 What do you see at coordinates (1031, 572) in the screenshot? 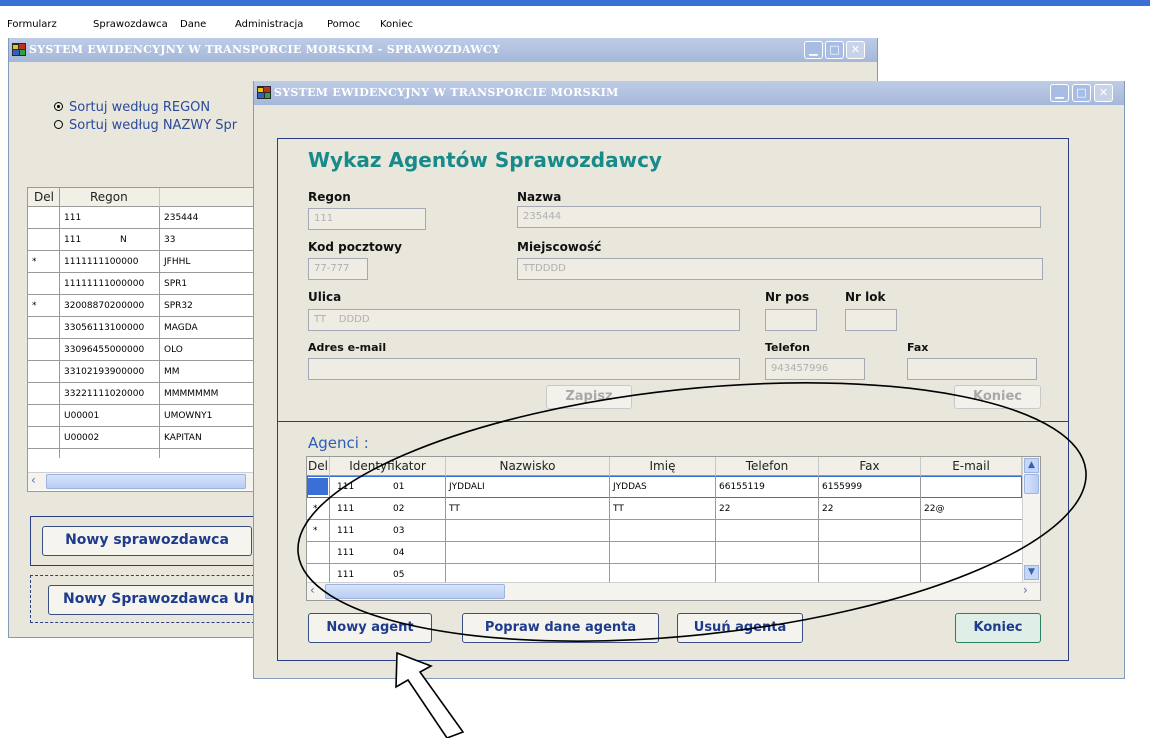
I see `scroll-down-icon: ▼` at bounding box center [1031, 572].